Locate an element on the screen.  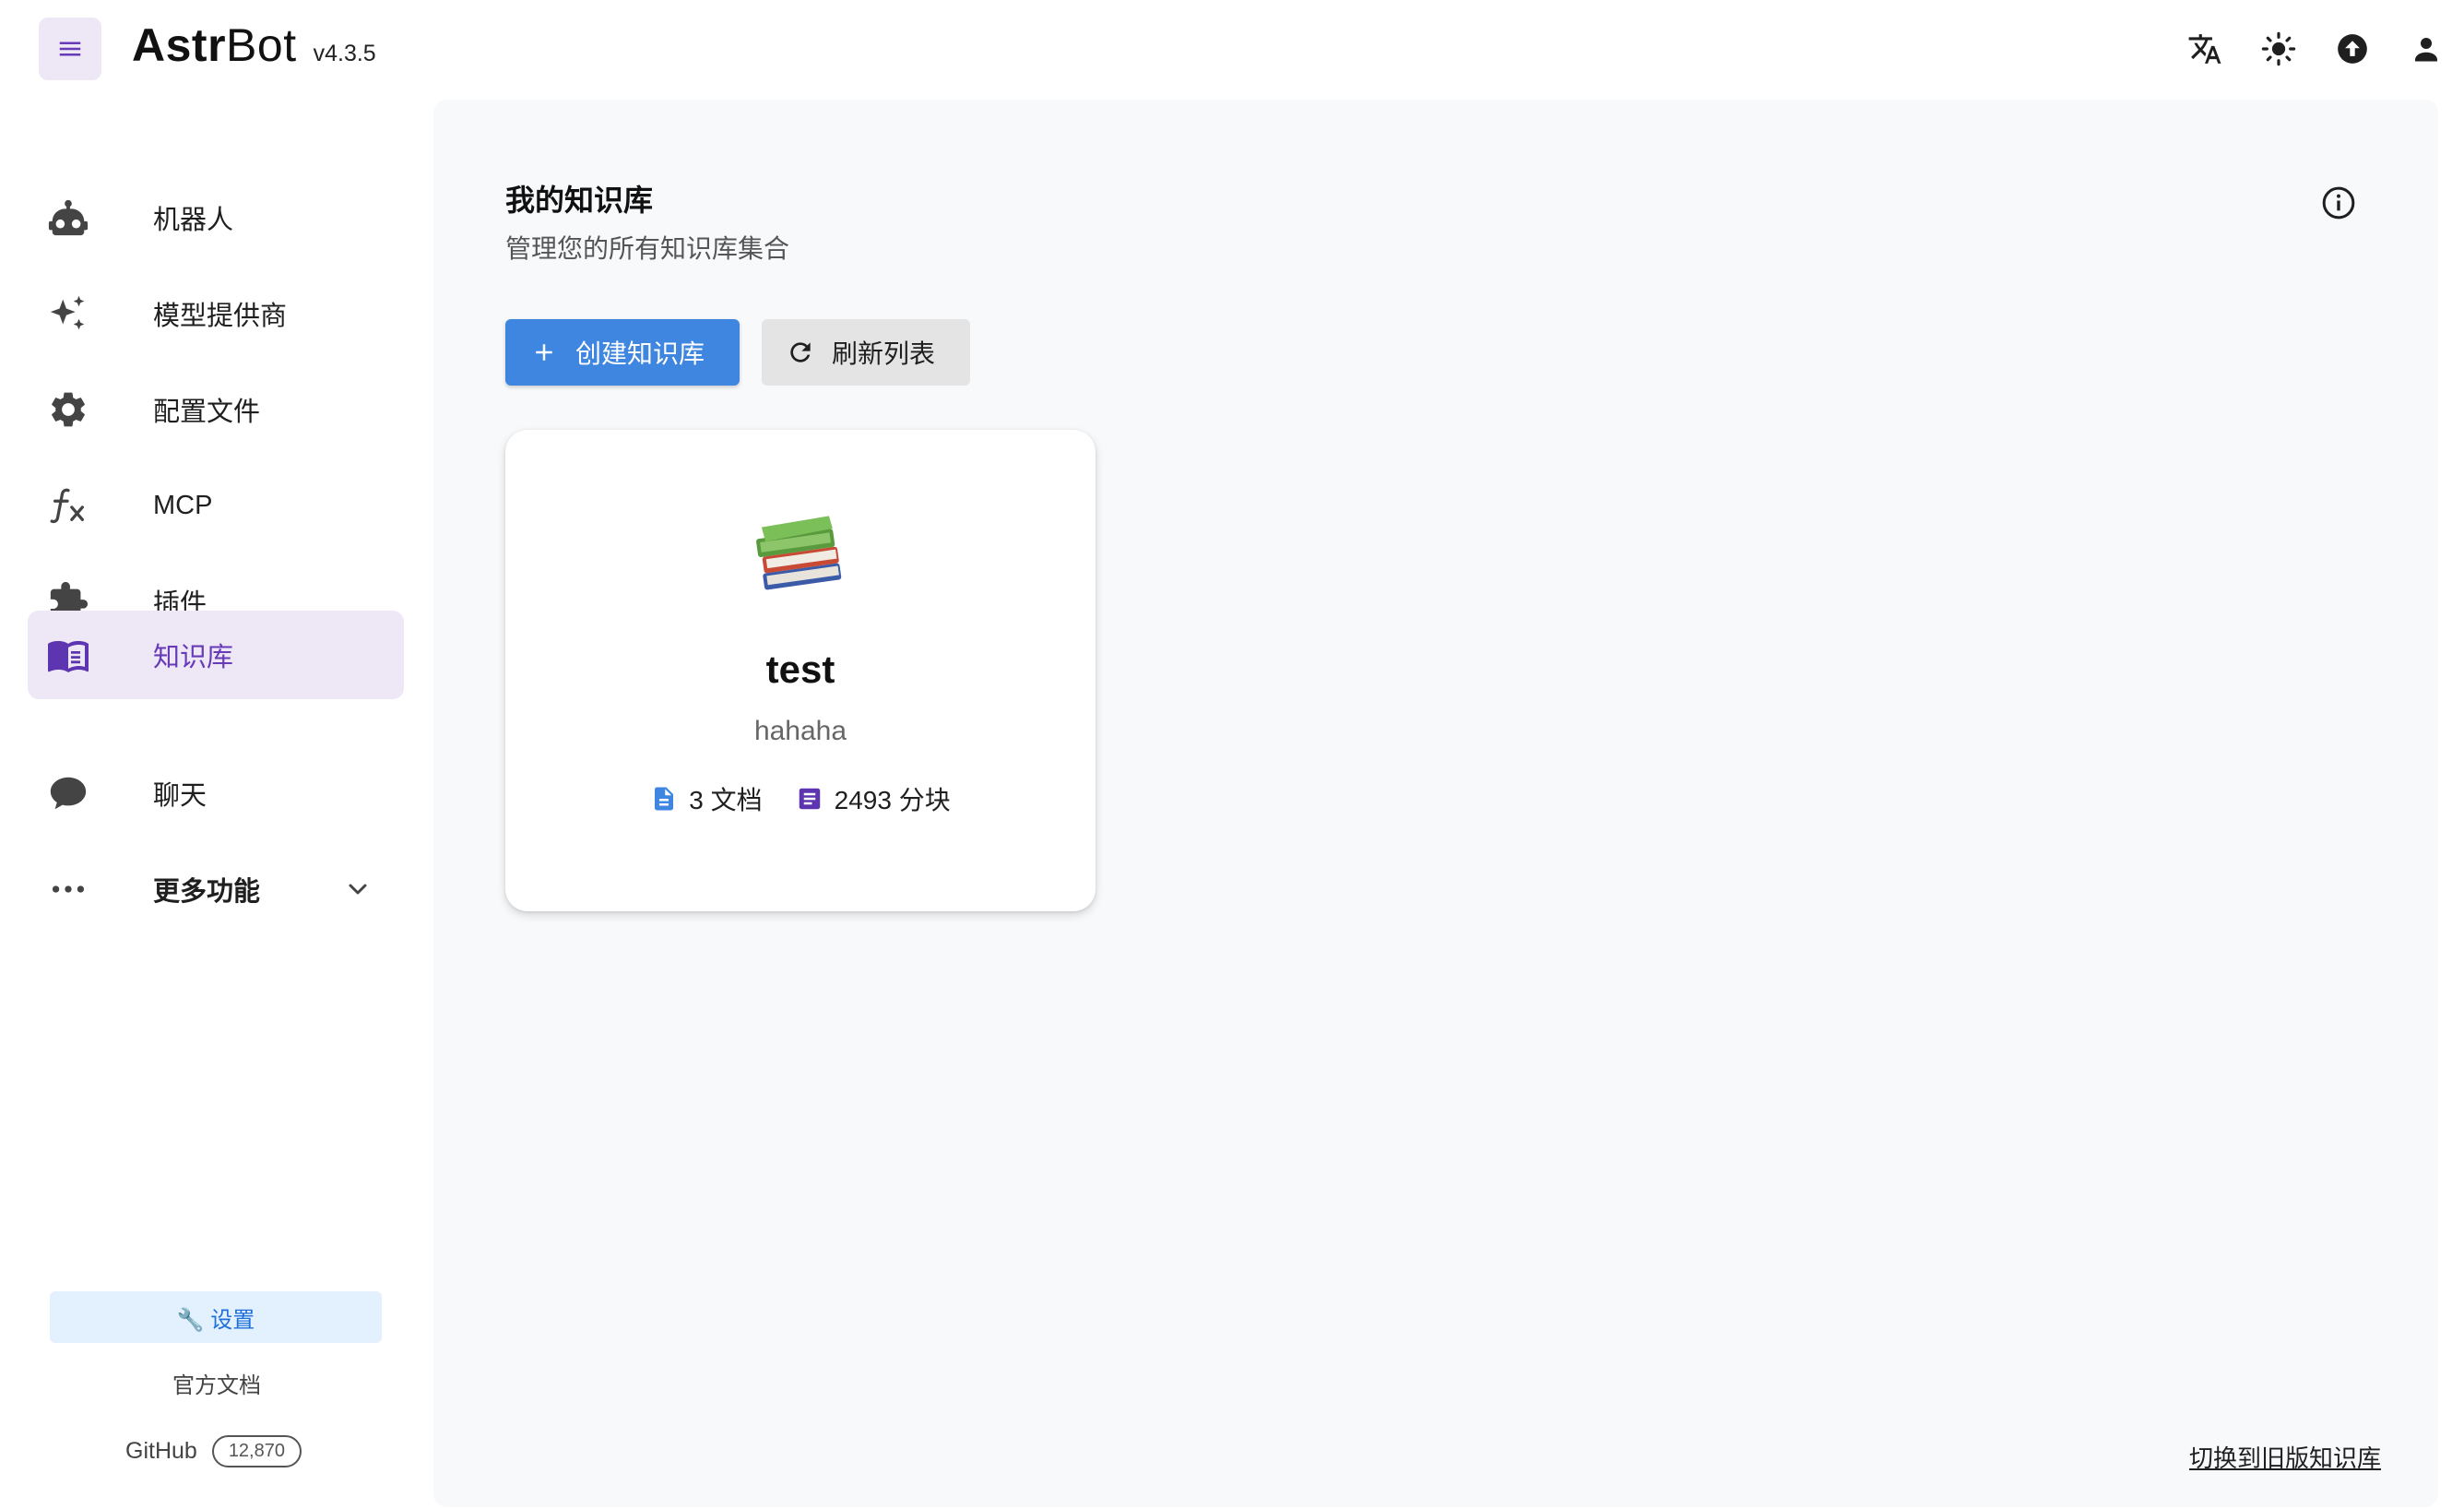
chunk-count-label: 2493 分块 is located at coordinates (893, 800).